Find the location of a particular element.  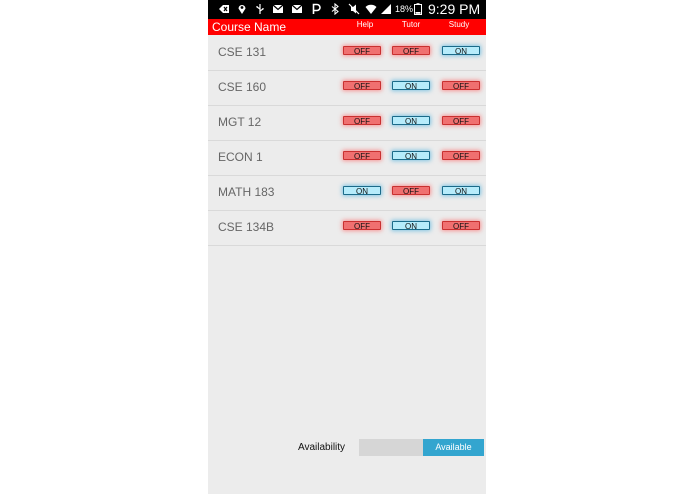

course-row: CSE 131 OFF OFF ON is located at coordinates (347, 53).